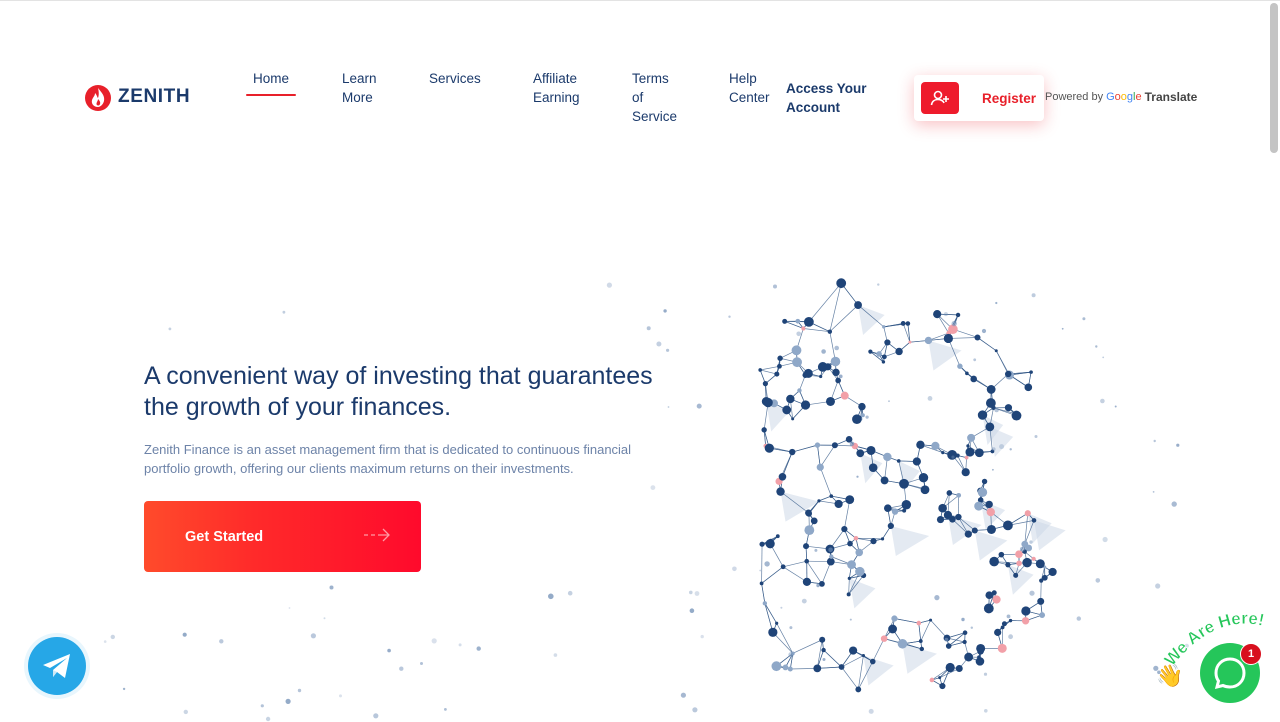 The width and height of the screenshot is (1280, 722). What do you see at coordinates (57, 666) in the screenshot?
I see `telegram-button` at bounding box center [57, 666].